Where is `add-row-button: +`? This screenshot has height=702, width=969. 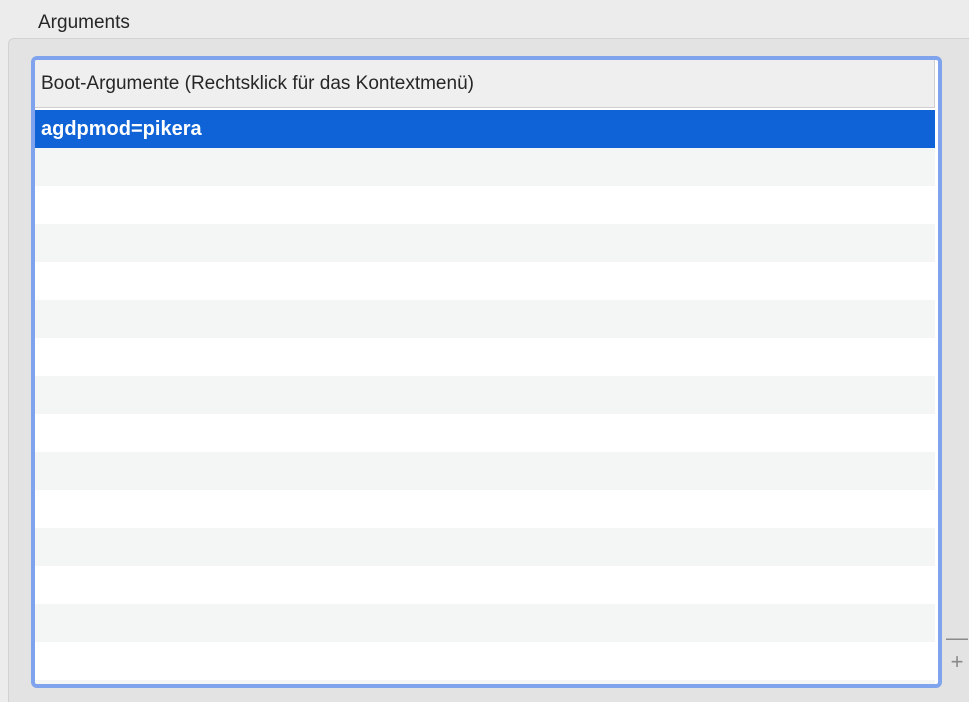 add-row-button: + is located at coordinates (957, 662).